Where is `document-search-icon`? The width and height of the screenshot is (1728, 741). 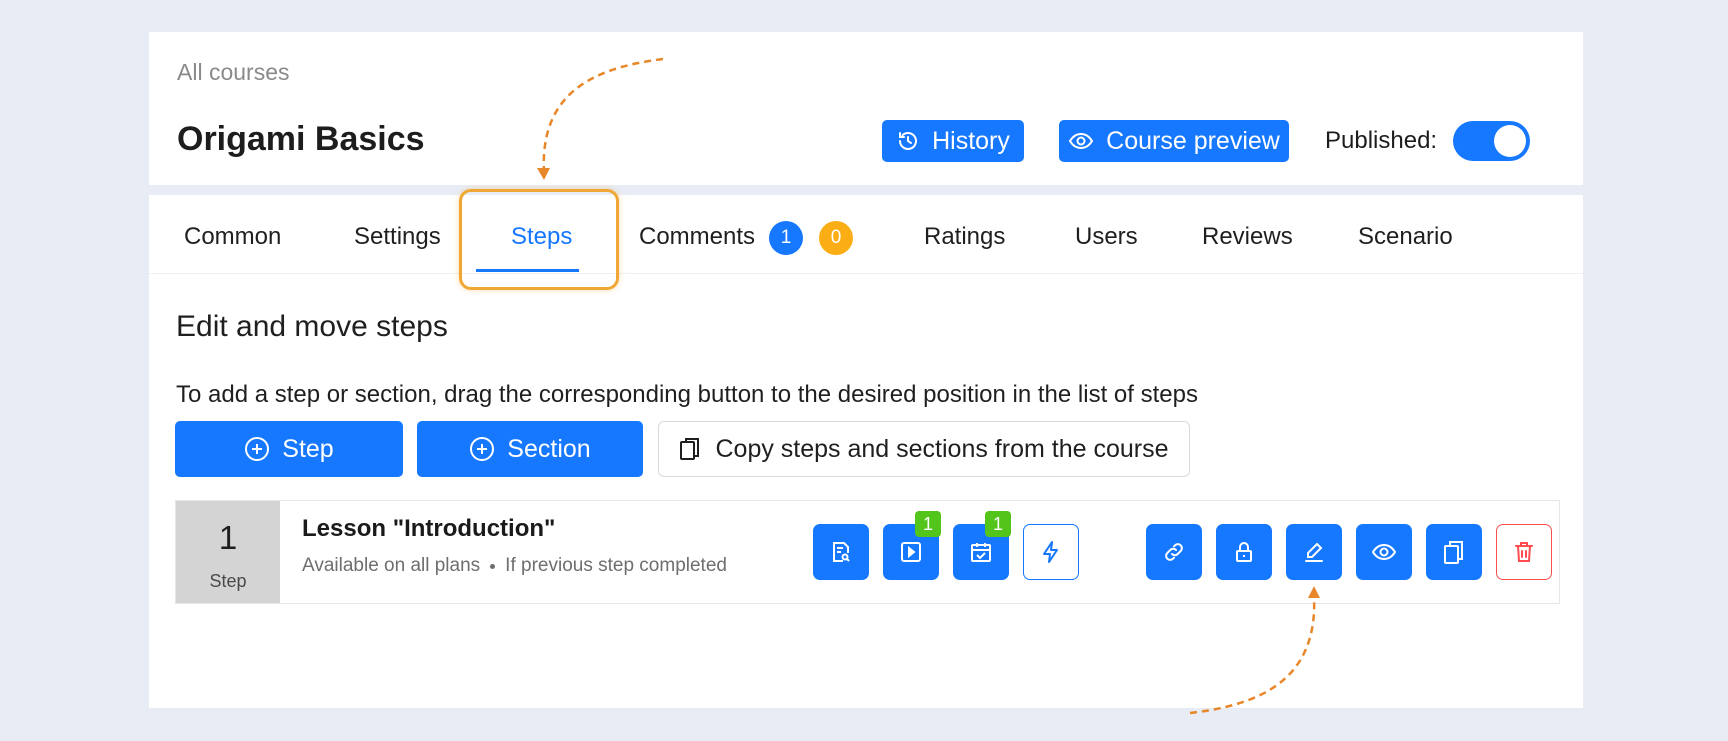 document-search-icon is located at coordinates (841, 552).